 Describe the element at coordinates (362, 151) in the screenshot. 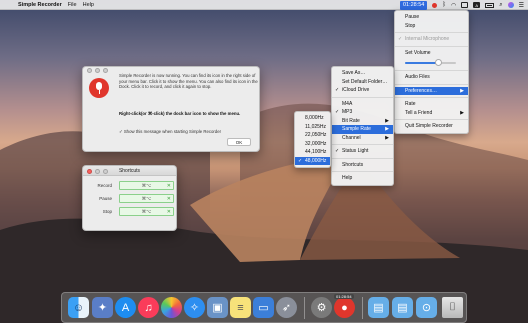

I see `menu-item-status-light: ✓ Status Light` at that location.